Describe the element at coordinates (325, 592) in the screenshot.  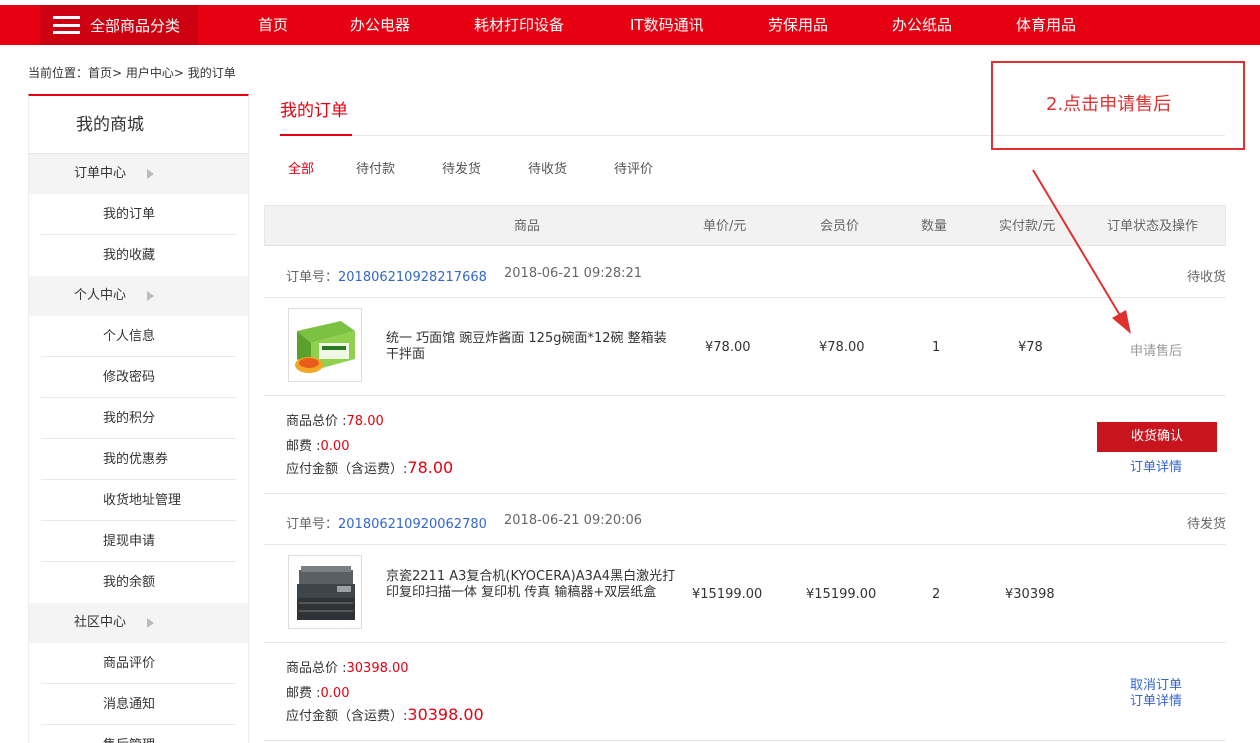
I see `product-image-copier` at that location.